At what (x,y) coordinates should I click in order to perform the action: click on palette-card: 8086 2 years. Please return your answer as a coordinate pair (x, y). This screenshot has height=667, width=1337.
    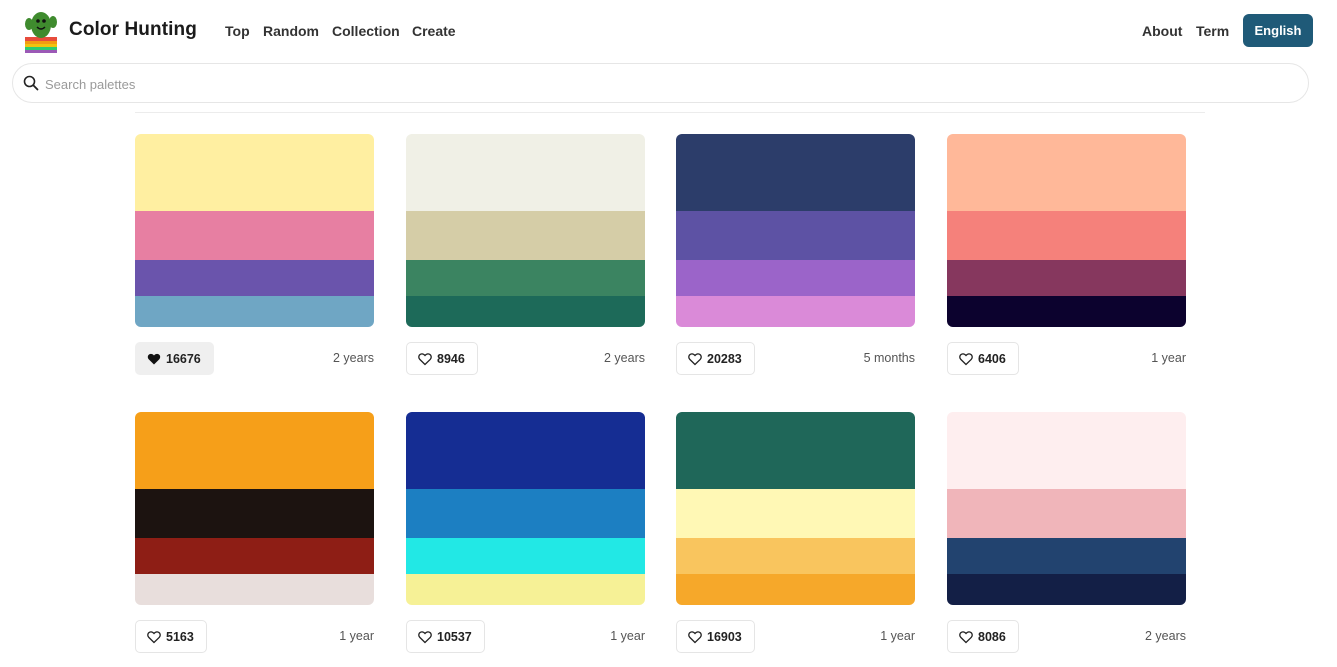
    Looking at the image, I should click on (1066, 533).